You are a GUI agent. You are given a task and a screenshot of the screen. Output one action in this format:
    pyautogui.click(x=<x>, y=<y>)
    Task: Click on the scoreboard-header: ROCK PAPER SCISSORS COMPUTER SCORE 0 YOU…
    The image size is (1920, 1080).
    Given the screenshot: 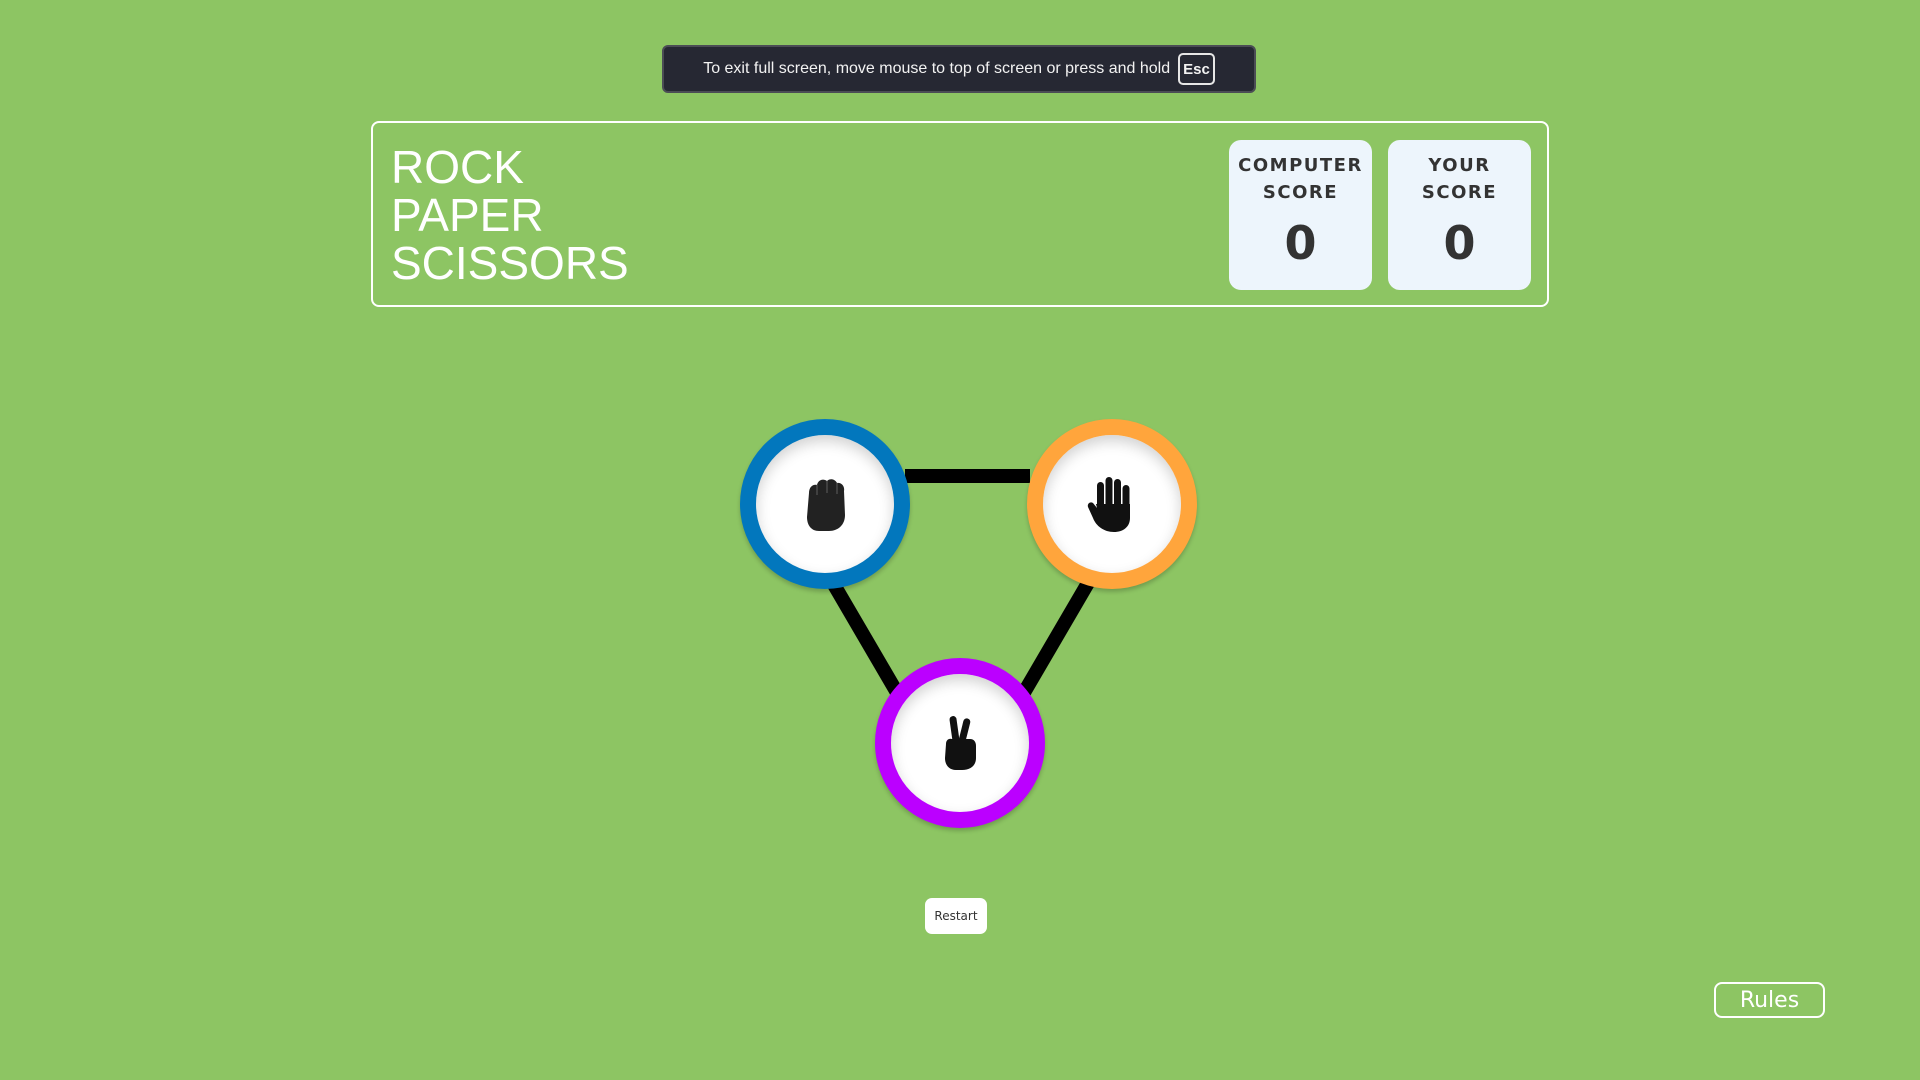 What is the action you would take?
    pyautogui.click(x=960, y=214)
    